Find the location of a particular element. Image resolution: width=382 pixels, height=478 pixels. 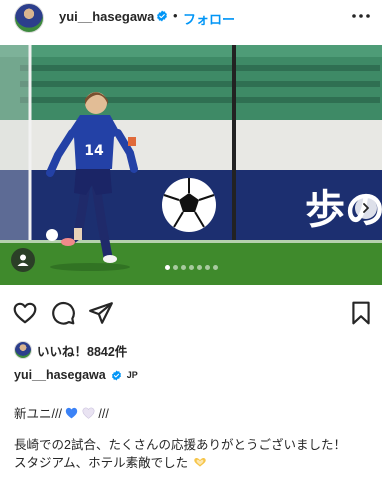

post-header: yui__hasegawa • フォロー is located at coordinates (191, 18).